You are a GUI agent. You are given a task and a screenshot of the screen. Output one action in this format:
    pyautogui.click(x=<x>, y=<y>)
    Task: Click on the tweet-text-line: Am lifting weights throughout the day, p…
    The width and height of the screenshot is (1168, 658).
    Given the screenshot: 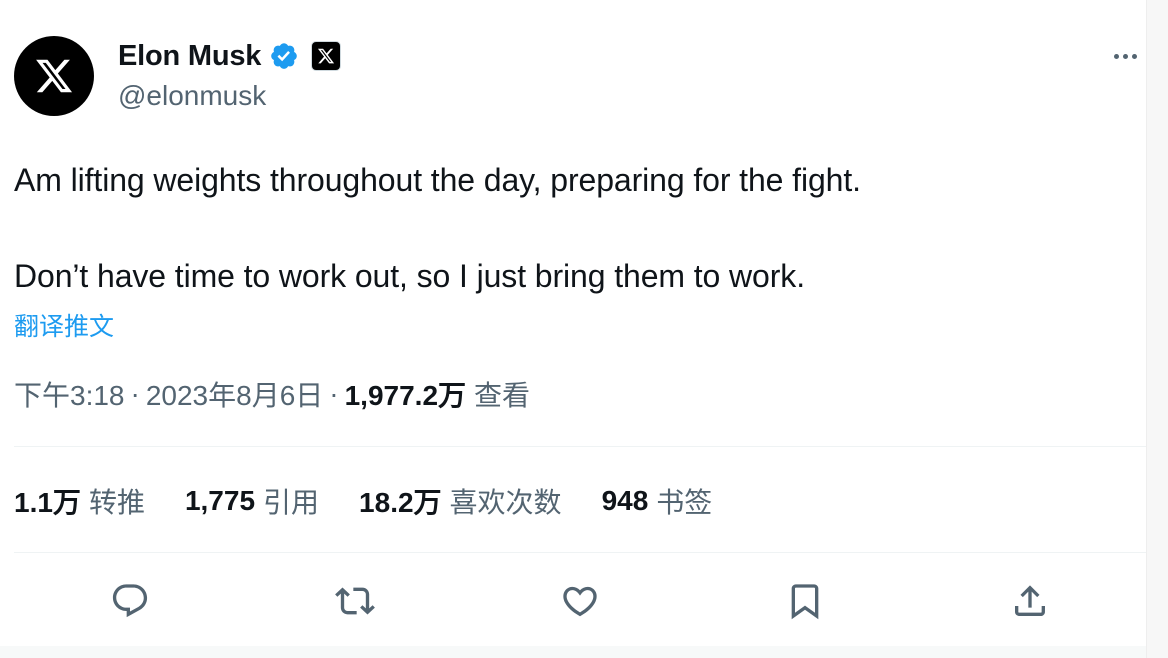 What is the action you would take?
    pyautogui.click(x=437, y=180)
    